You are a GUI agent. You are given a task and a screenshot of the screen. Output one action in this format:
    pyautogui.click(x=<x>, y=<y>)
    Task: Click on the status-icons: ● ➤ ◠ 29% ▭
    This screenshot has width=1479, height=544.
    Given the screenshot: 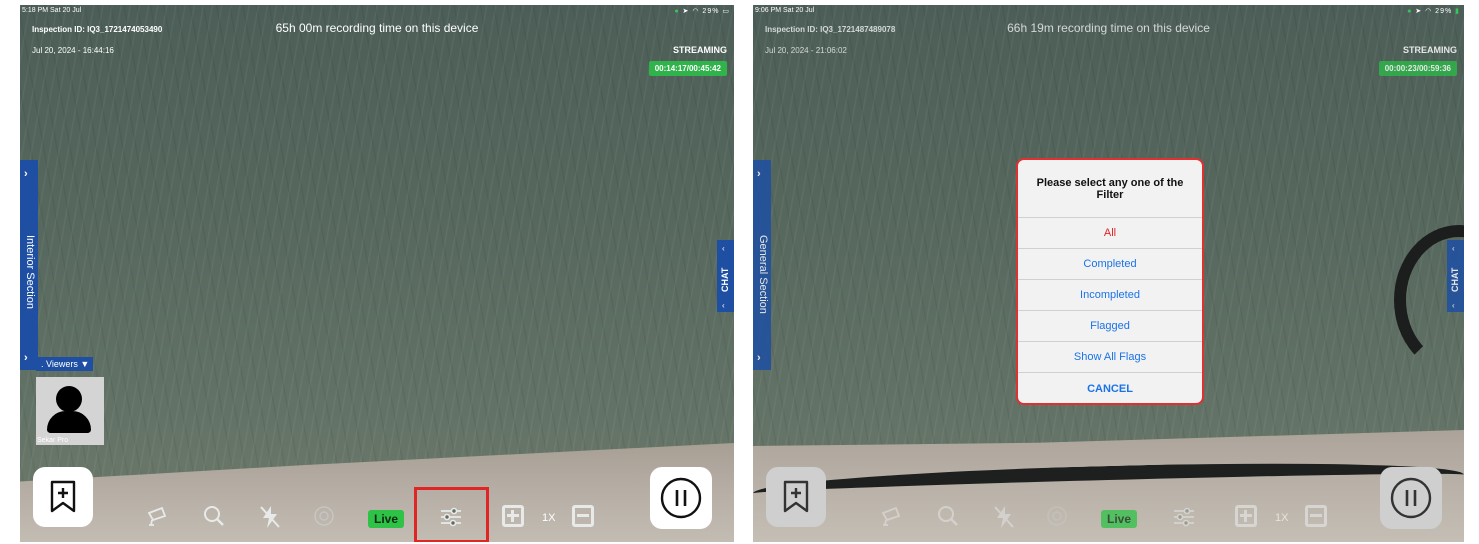 What is the action you would take?
    pyautogui.click(x=702, y=11)
    